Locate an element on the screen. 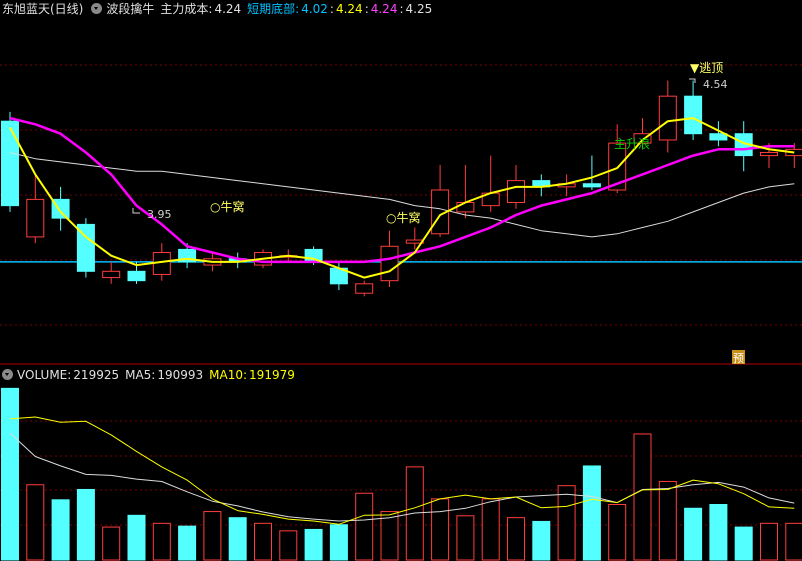 This screenshot has width=802, height=561. bull-nest-label-2: ○牛窝 is located at coordinates (403, 217).